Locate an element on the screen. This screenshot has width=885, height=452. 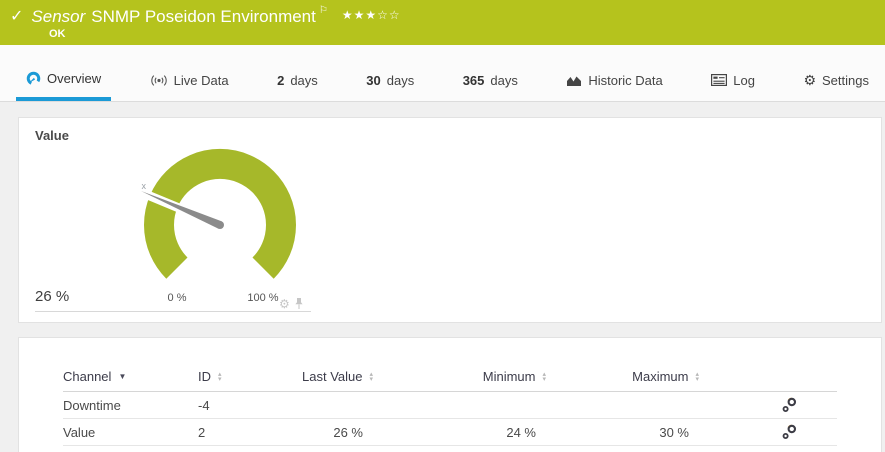
tab-label: Live Data is located at coordinates (201, 80).